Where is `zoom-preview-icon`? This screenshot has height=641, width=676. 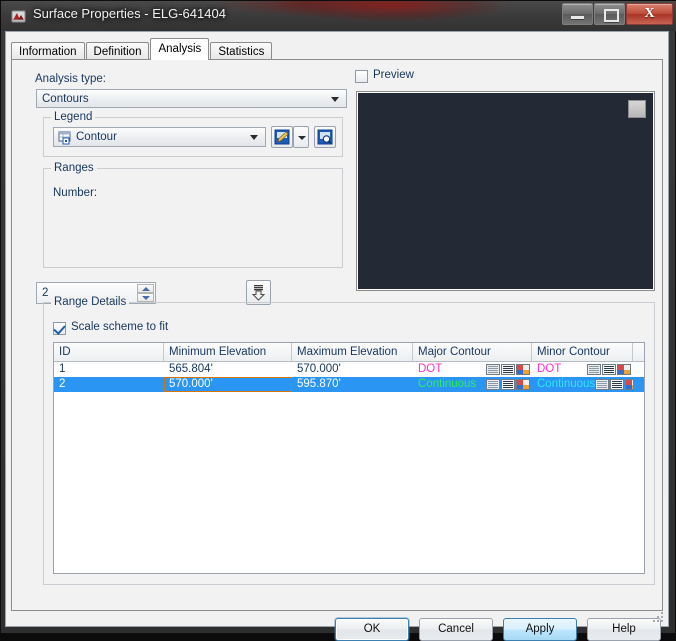 zoom-preview-icon is located at coordinates (325, 137).